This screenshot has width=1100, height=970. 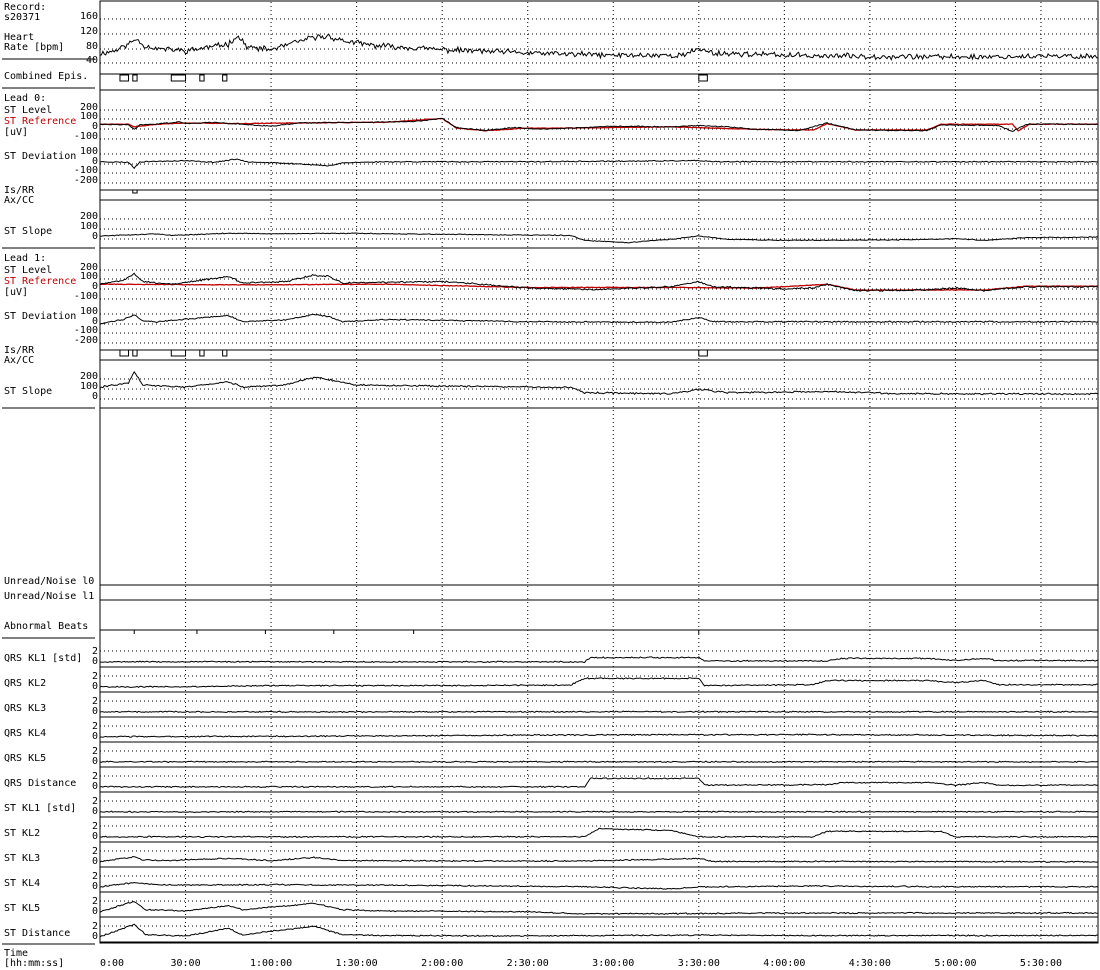 What do you see at coordinates (19, 200) in the screenshot?
I see `lead0-ax-cc-label: Ax/CC` at bounding box center [19, 200].